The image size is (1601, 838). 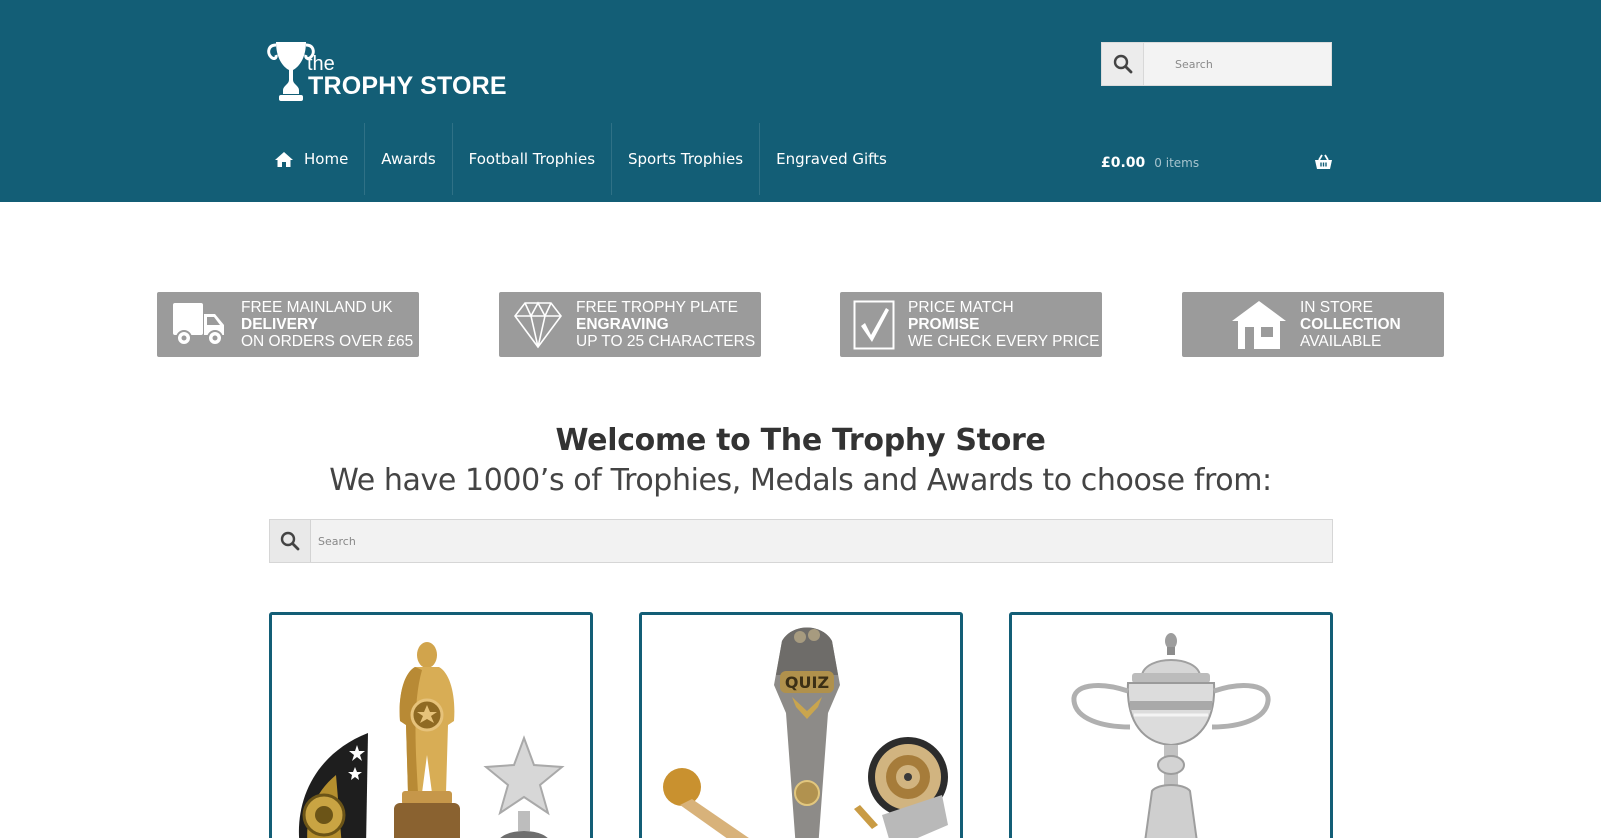 What do you see at coordinates (1336, 307) in the screenshot?
I see `usp-collection-line1: IN STORE` at bounding box center [1336, 307].